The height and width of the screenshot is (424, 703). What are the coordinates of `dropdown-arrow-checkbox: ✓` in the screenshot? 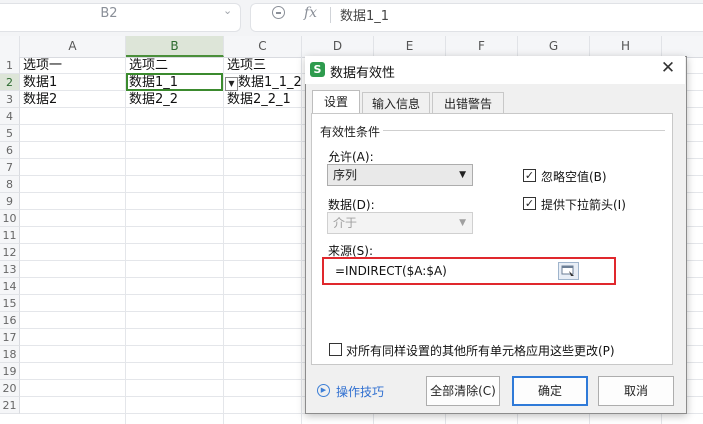 It's located at (529, 203).